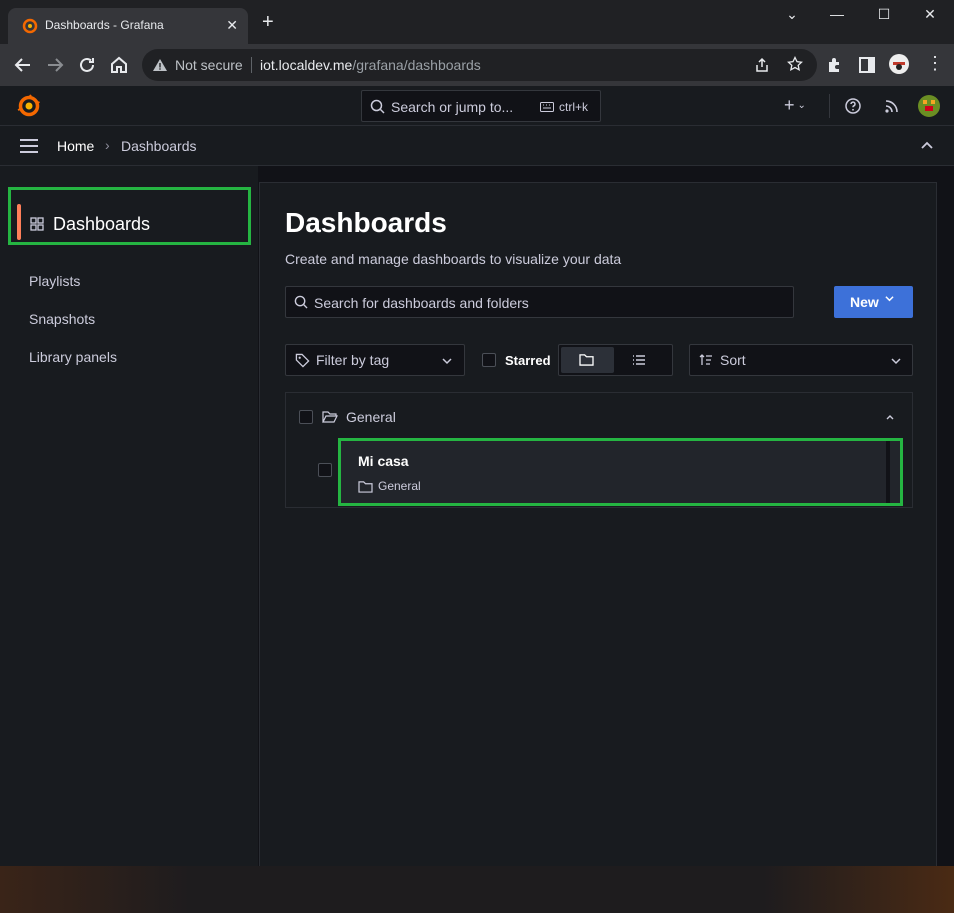 The width and height of the screenshot is (954, 913). I want to click on sidebar-item-dashboards: Dashboards, so click(129, 216).